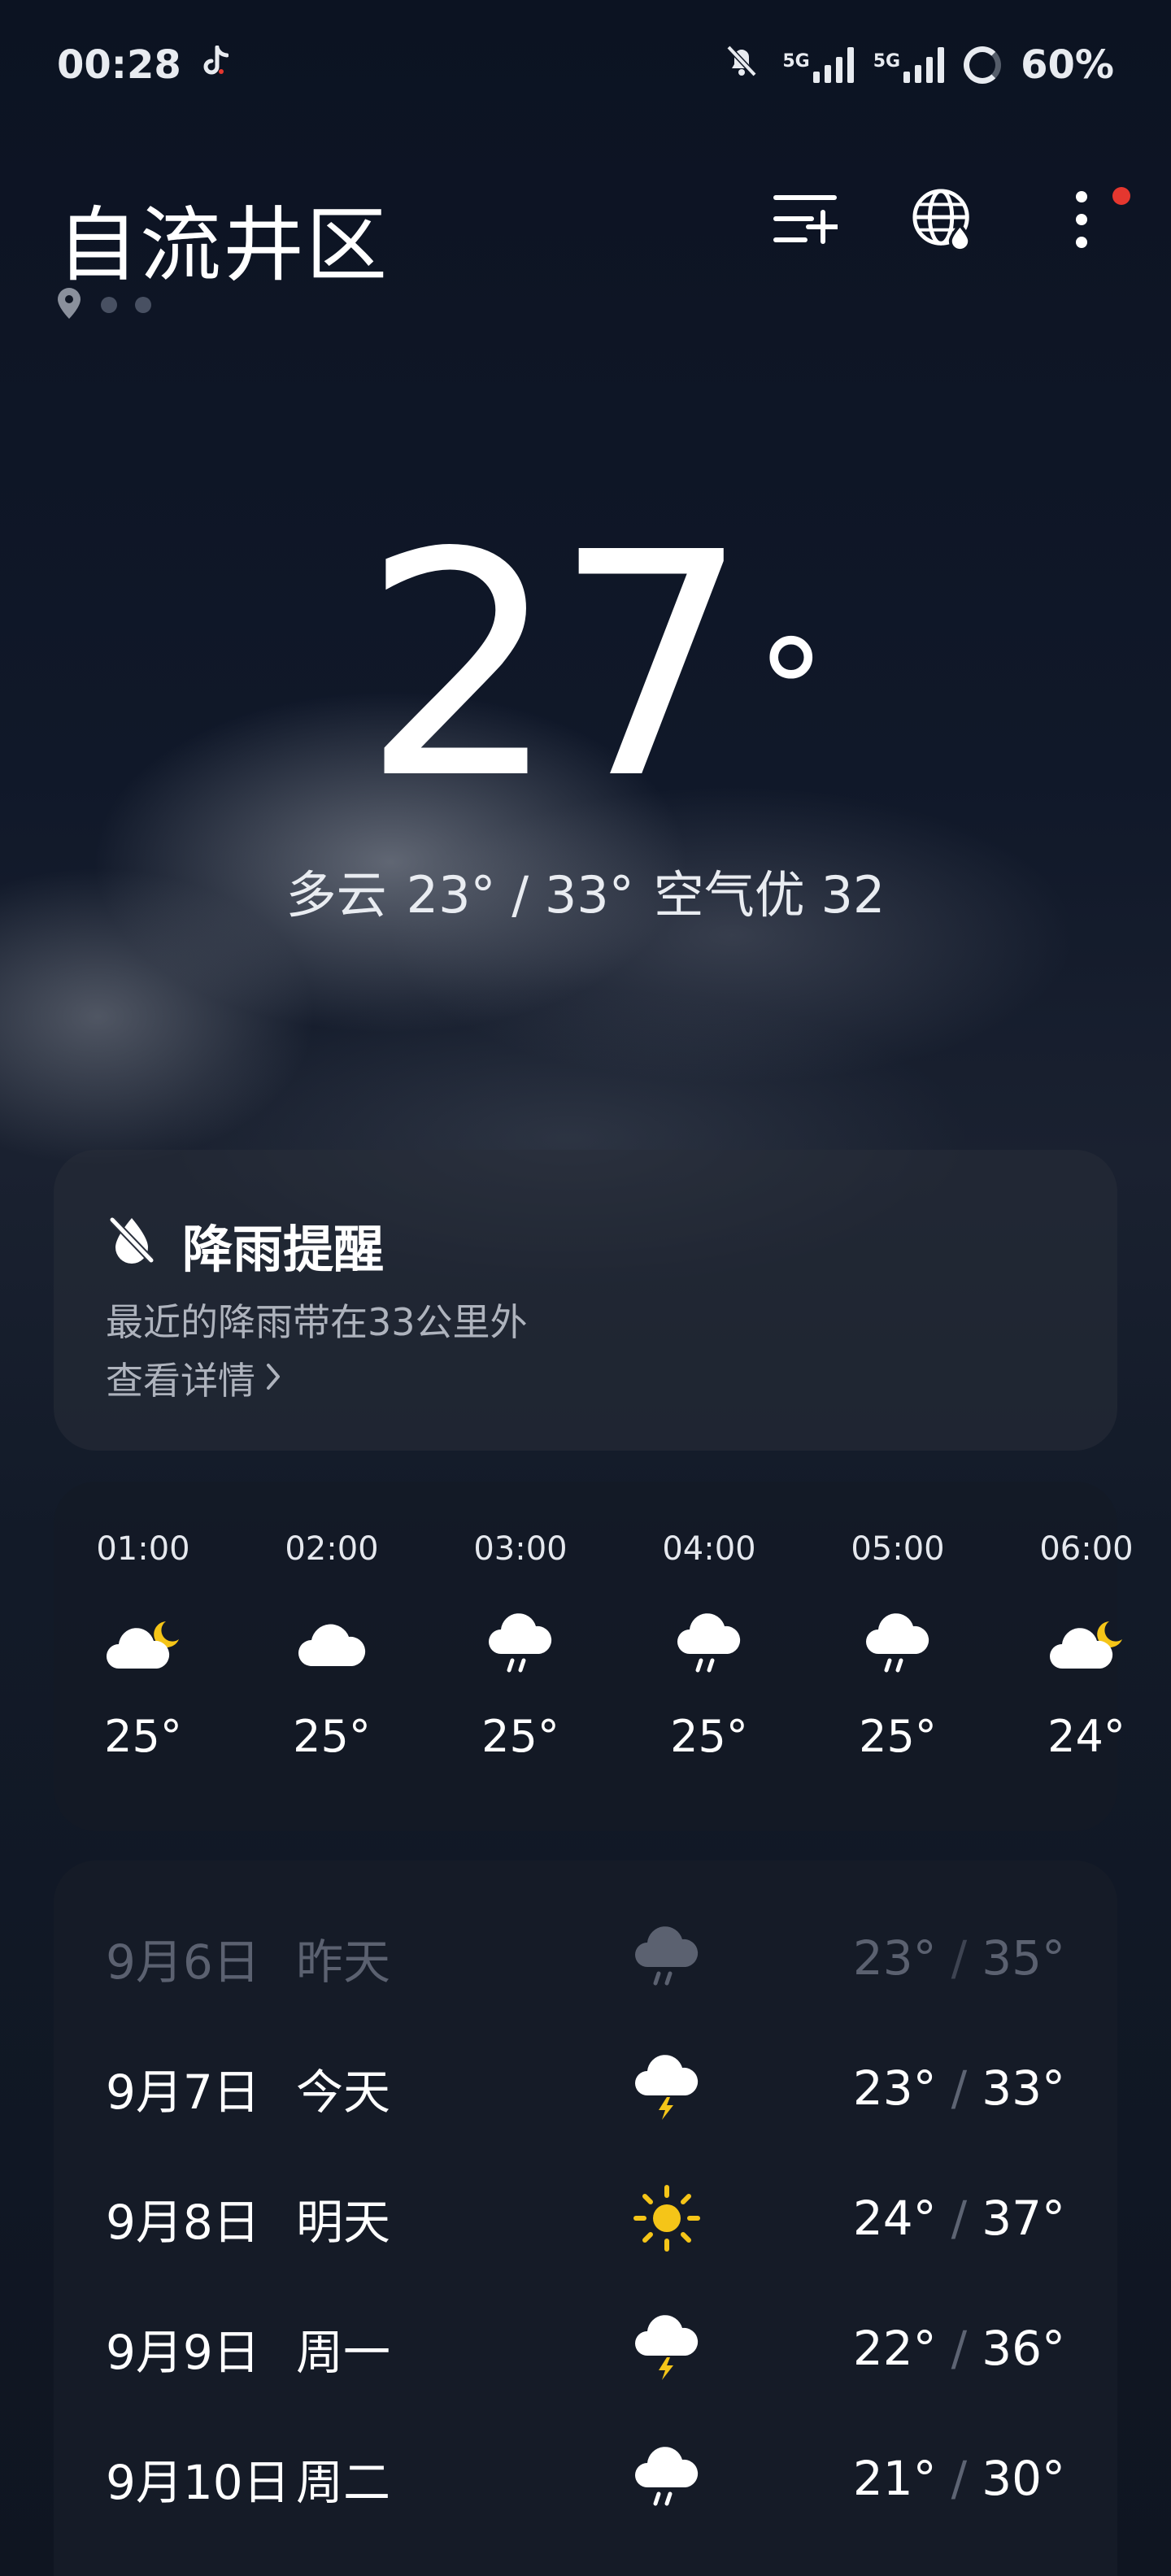  I want to click on day-high: 30°, so click(1024, 2478).